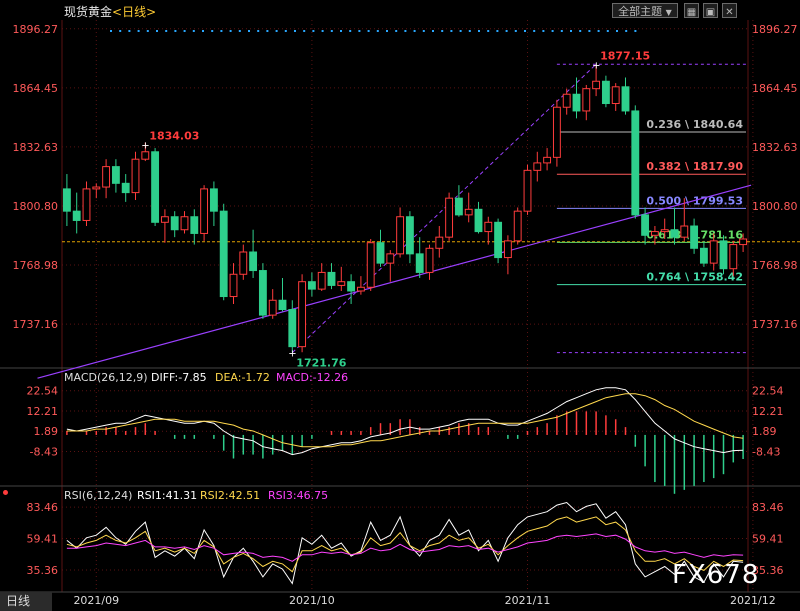 This screenshot has width=800, height=611. Describe the element at coordinates (106, 377) in the screenshot. I see `macd-legend-name: MACD(26,12,9)` at that location.